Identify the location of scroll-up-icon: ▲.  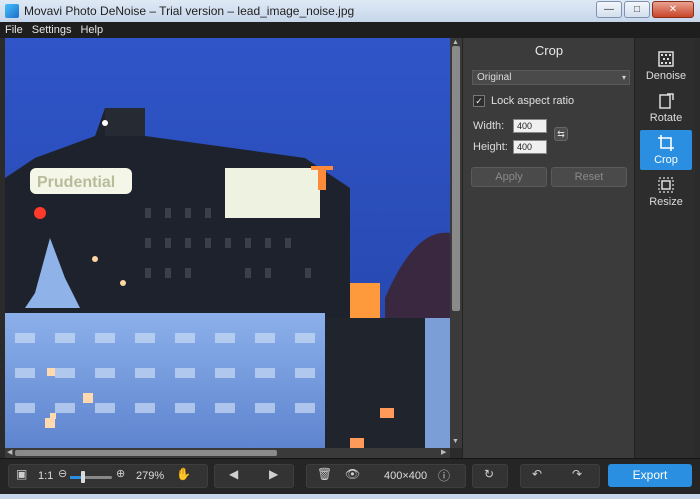
(455, 42).